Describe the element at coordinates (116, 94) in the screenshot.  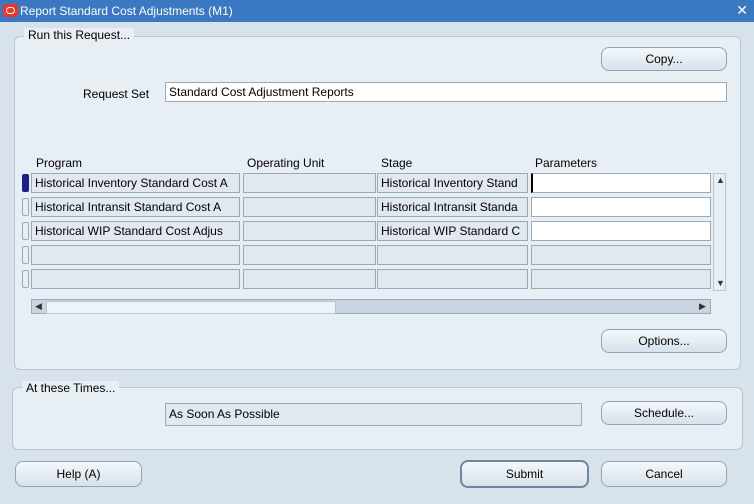
I see `request-set-label: Request Set` at that location.